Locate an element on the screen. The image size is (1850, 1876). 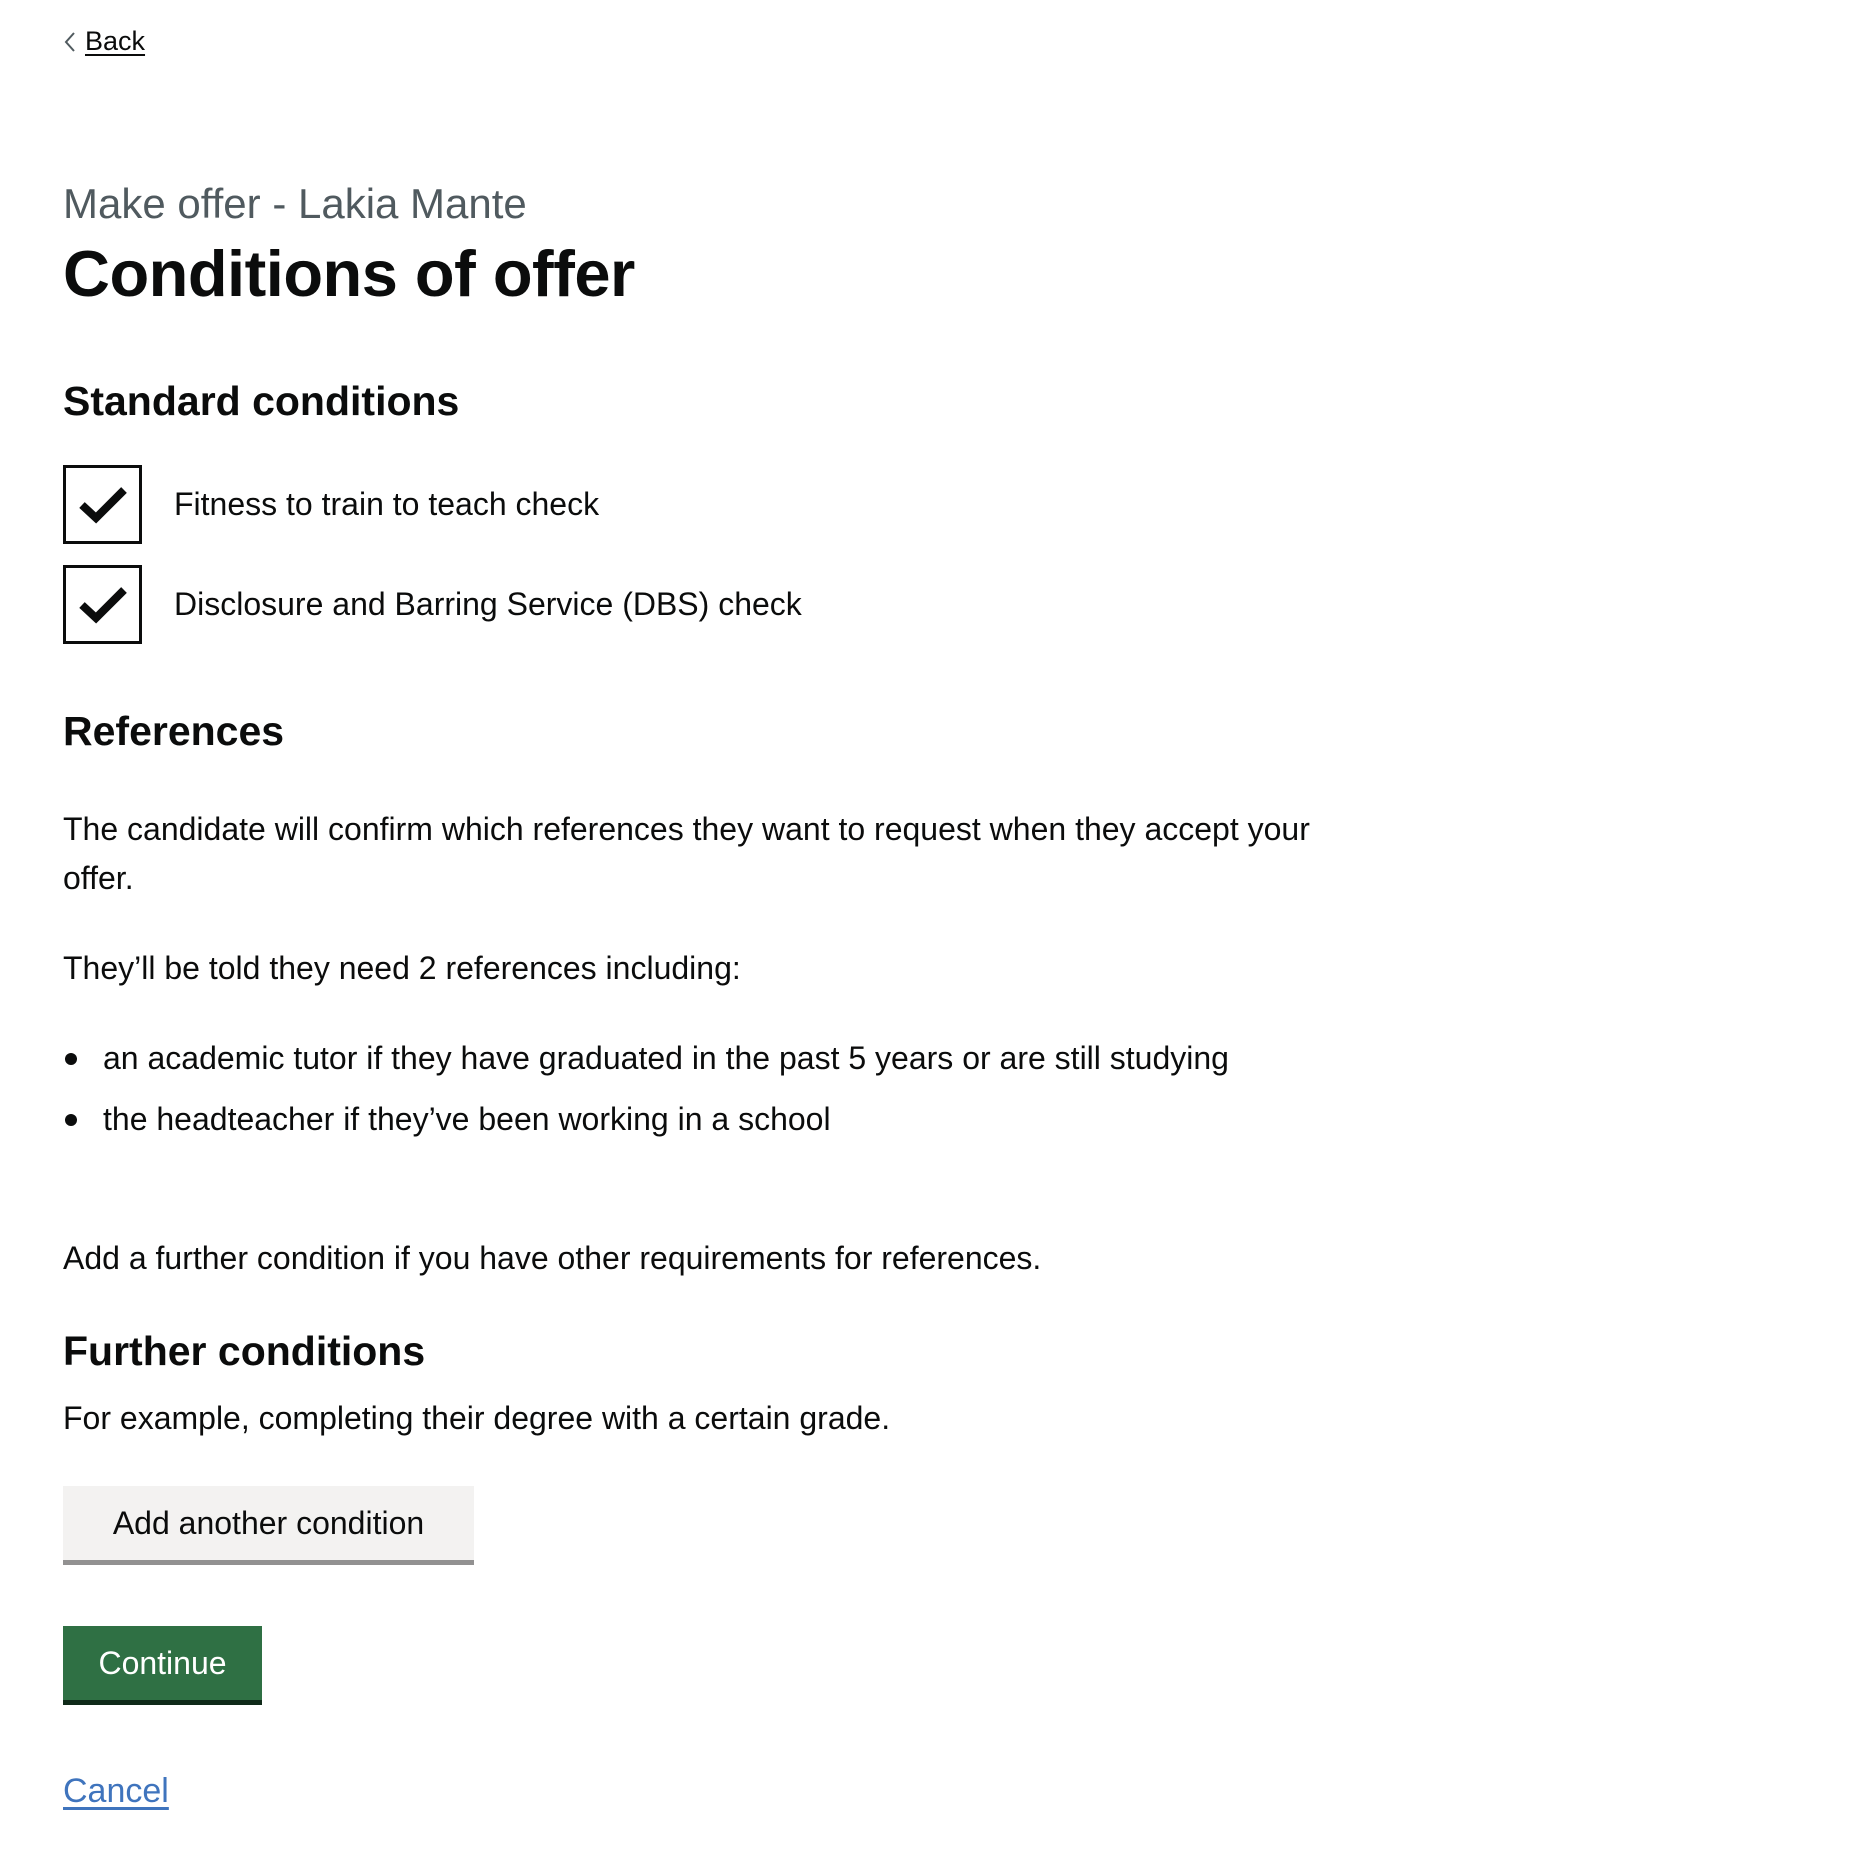
back-link-label: Back is located at coordinates (115, 41).